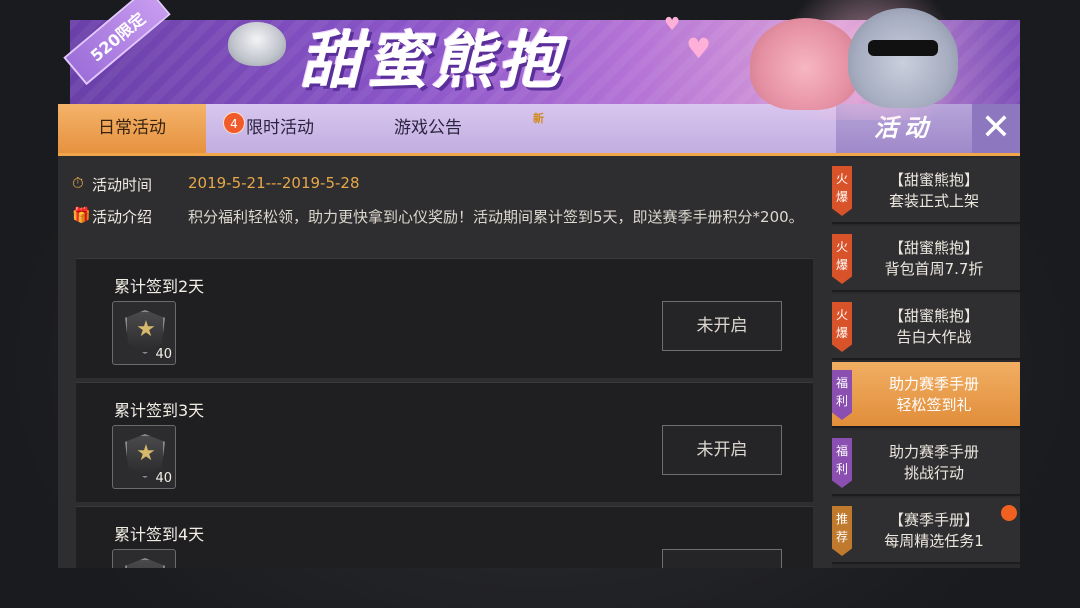 This screenshot has height=608, width=1080. I want to click on activity-desc-label: 活动介绍, so click(122, 217).